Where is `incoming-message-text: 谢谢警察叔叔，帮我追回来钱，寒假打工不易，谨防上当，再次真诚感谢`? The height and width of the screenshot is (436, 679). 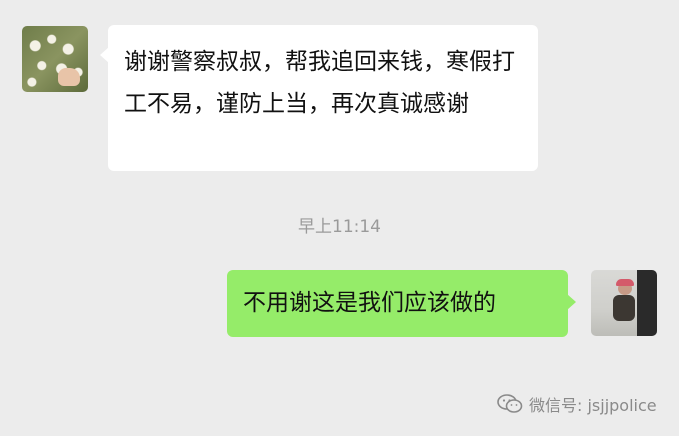 incoming-message-text: 谢谢警察叔叔，帮我追回来钱，寒假打工不易，谨防上当，再次真诚感谢 is located at coordinates (319, 83).